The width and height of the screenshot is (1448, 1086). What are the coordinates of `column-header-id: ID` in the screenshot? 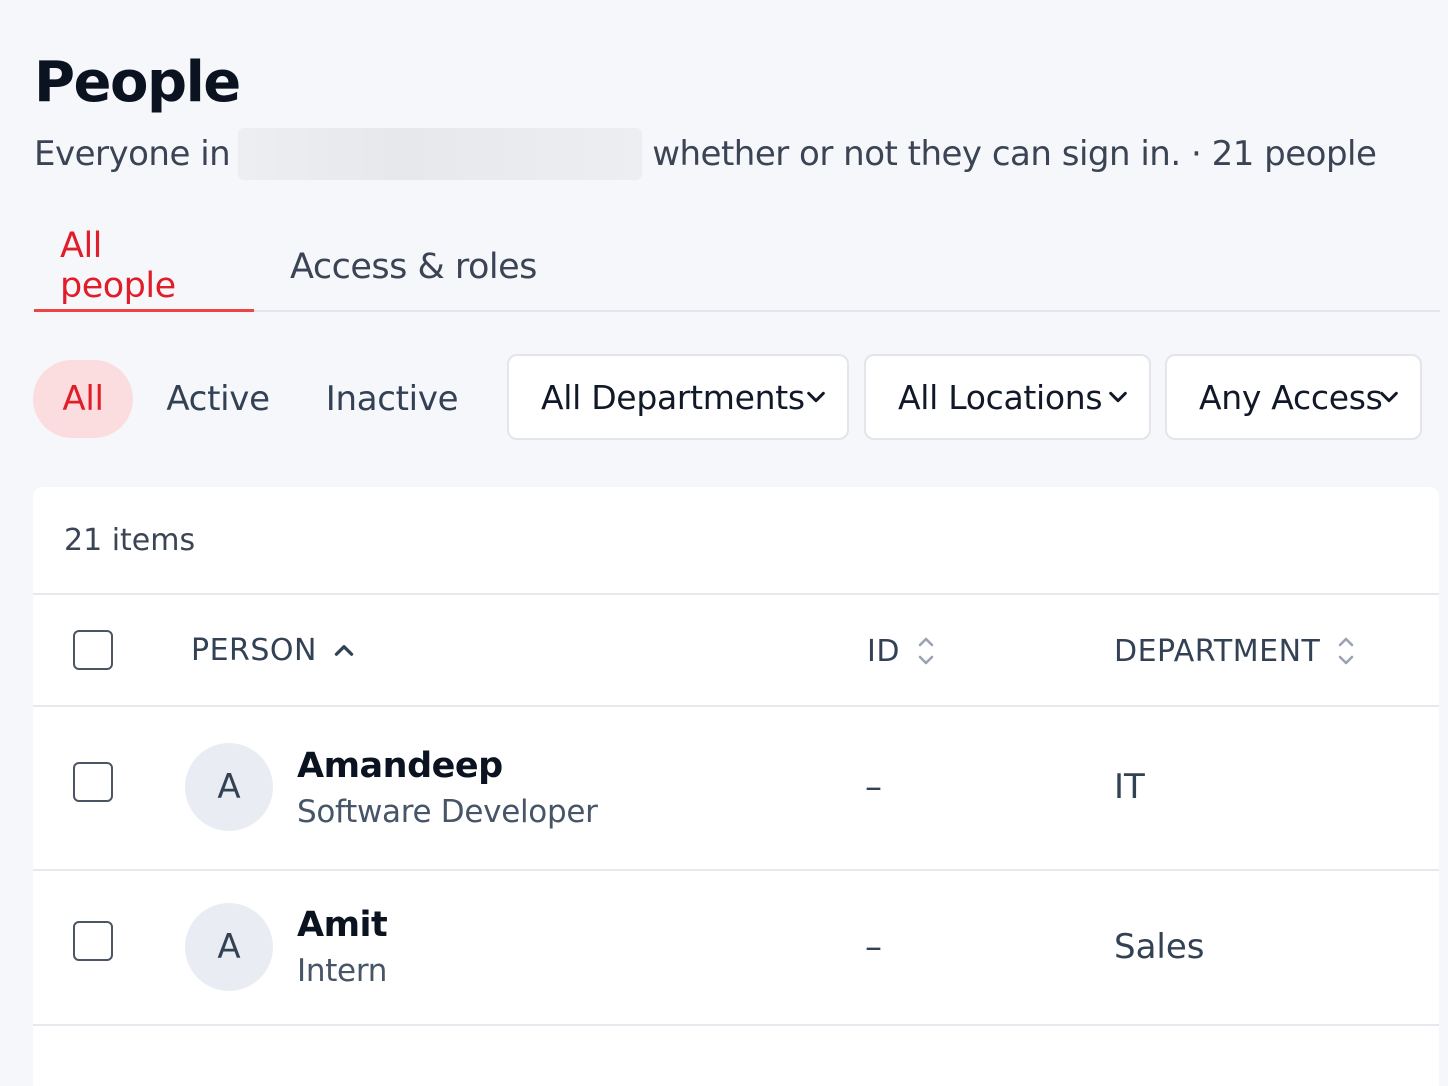 It's located at (902, 651).